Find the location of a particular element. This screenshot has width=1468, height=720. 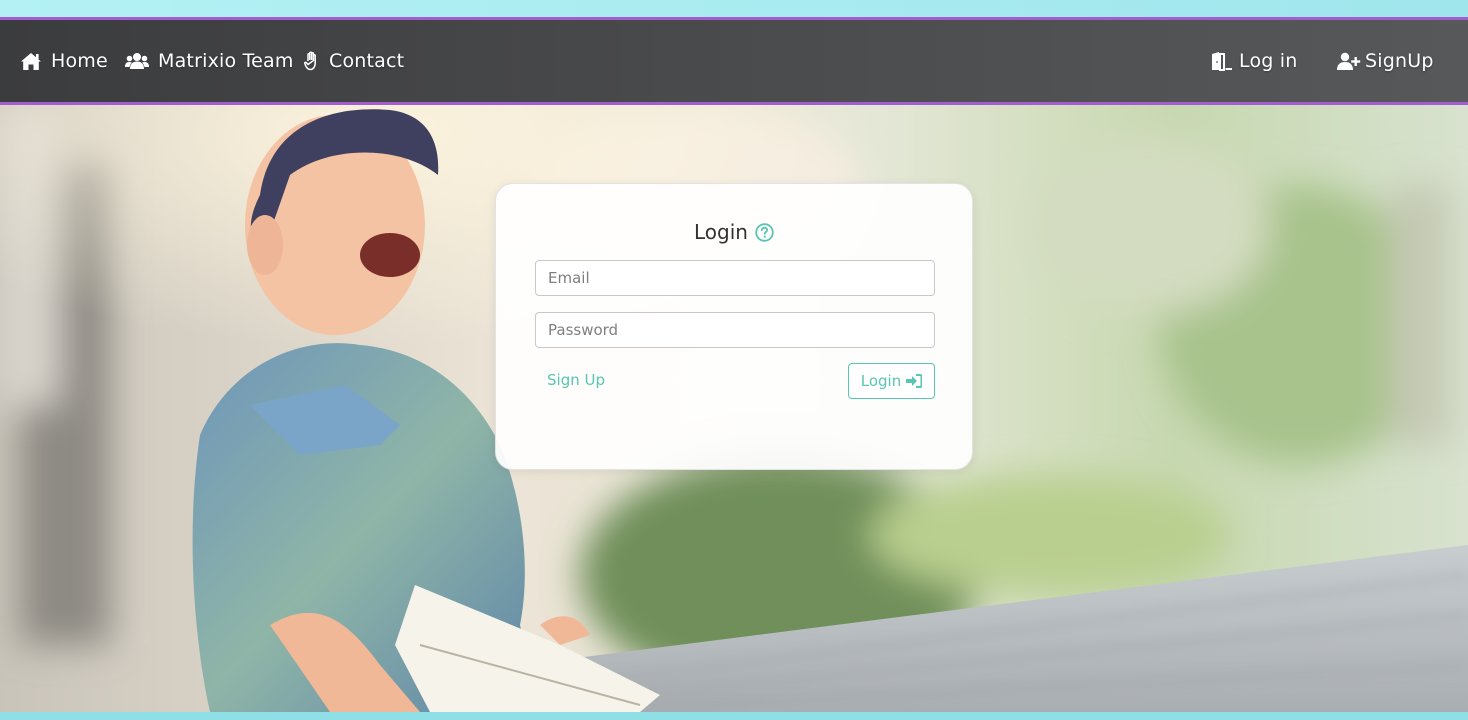

question-circle-icon is located at coordinates (764, 232).